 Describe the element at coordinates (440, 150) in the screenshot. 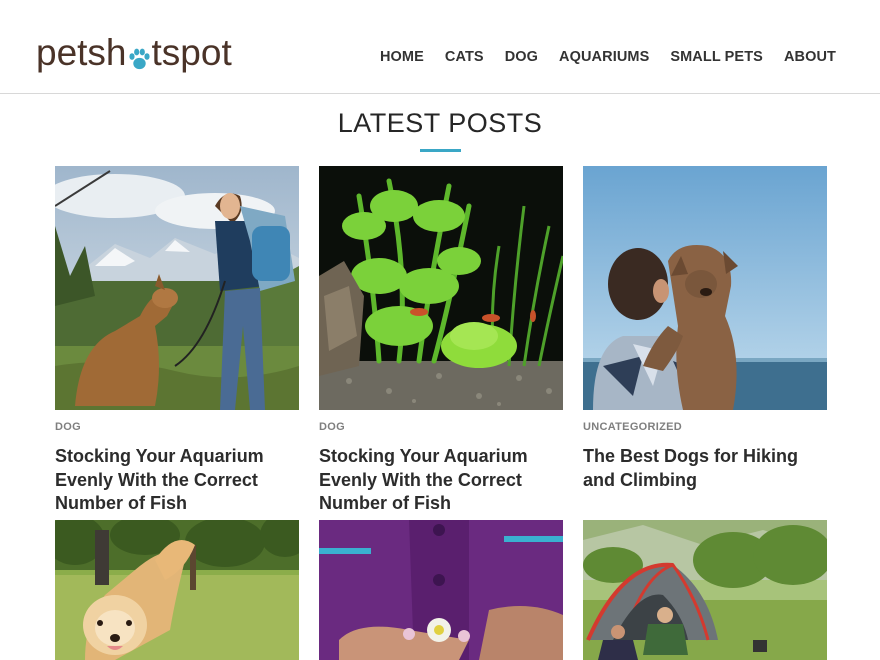

I see `title-underline` at that location.